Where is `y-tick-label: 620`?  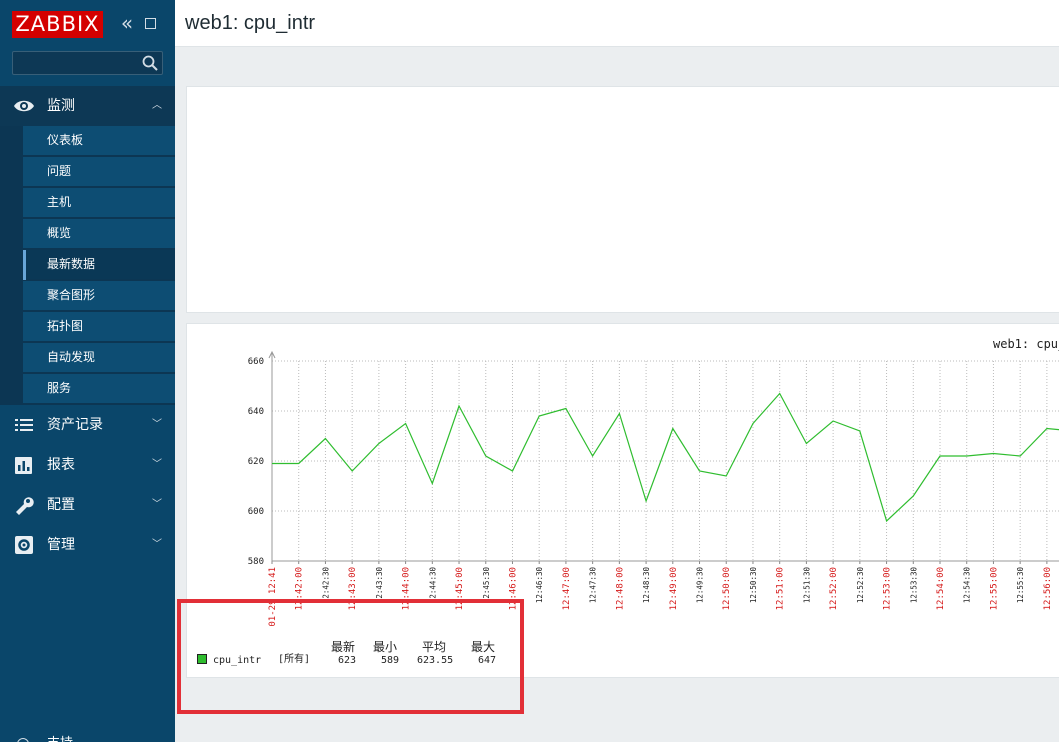
y-tick-label: 620 is located at coordinates (256, 462).